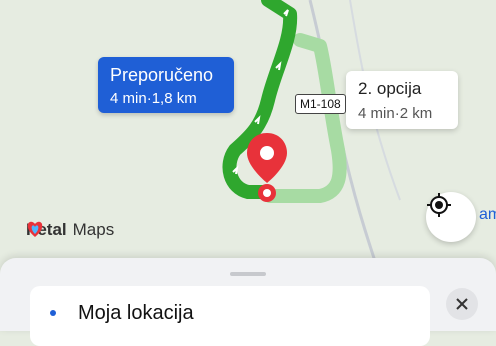  I want to click on locate-me-button, so click(451, 217).